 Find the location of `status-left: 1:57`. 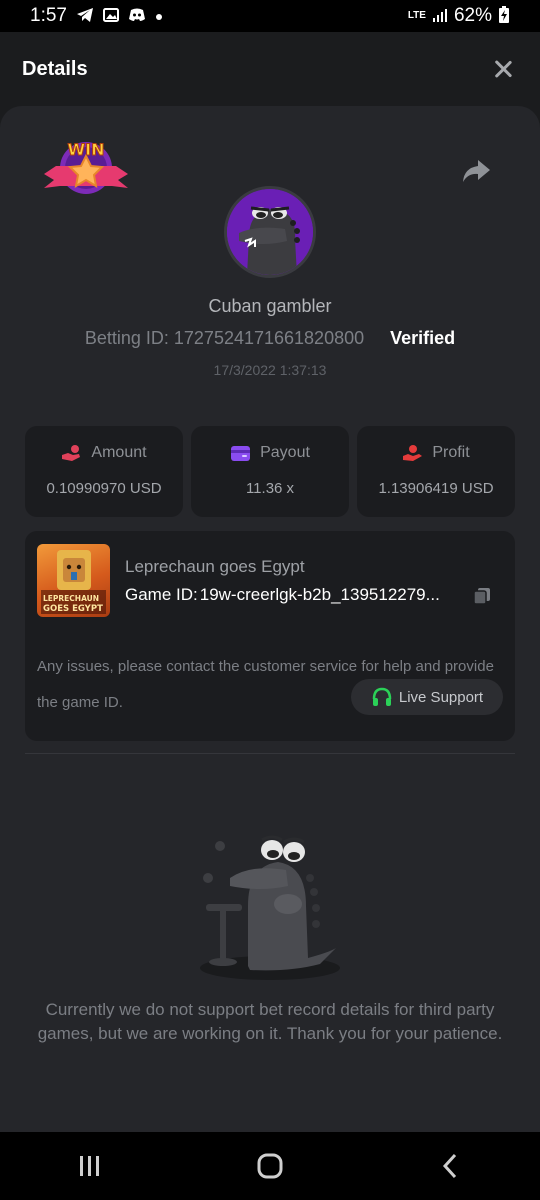

status-left: 1:57 is located at coordinates (96, 16).